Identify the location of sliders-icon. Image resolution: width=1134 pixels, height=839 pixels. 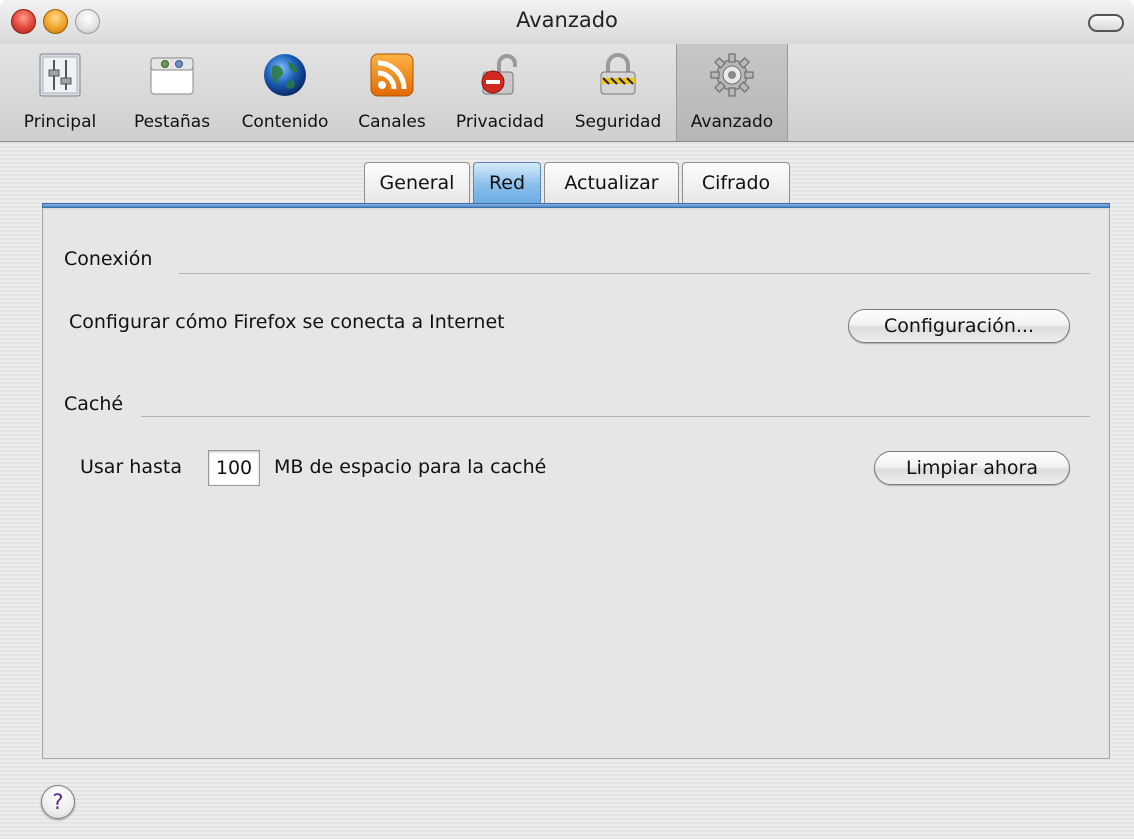
(60, 75).